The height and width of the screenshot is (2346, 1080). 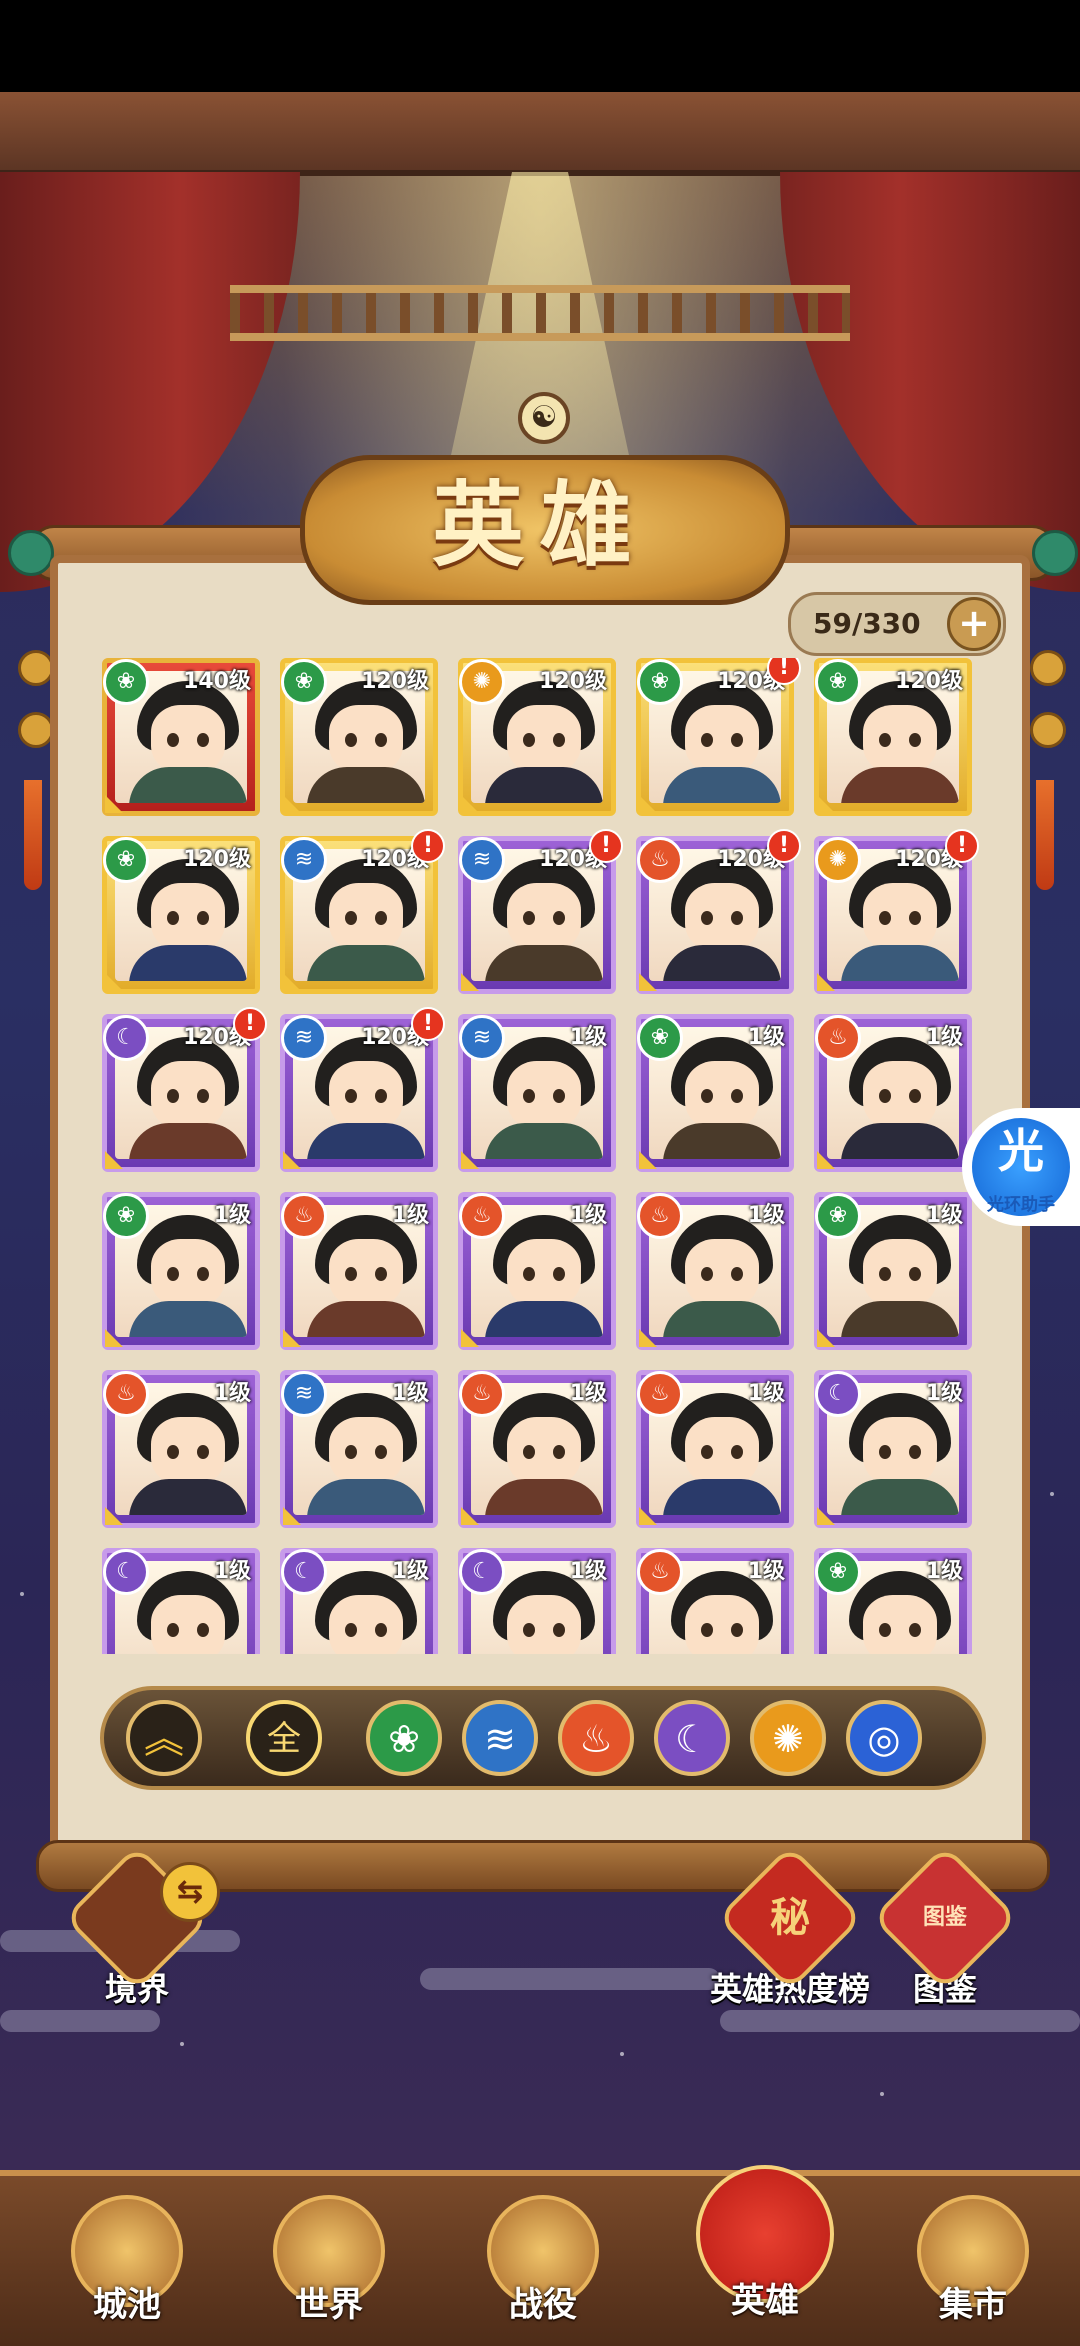 I want to click on nav-castle: 城池, so click(x=127, y=2260).